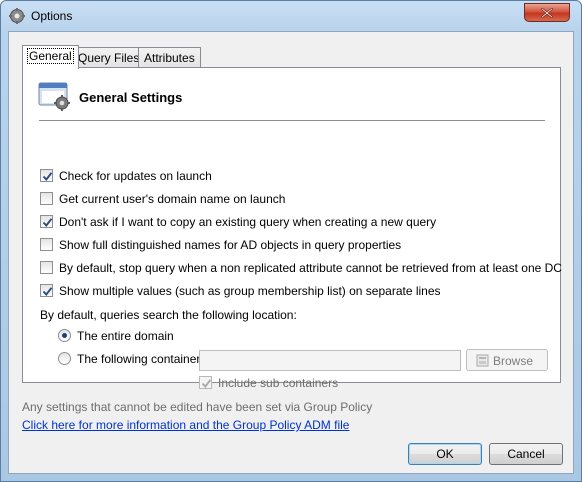 Image resolution: width=582 pixels, height=482 pixels. Describe the element at coordinates (135, 176) in the screenshot. I see `option-label: Check for updates on launch` at that location.